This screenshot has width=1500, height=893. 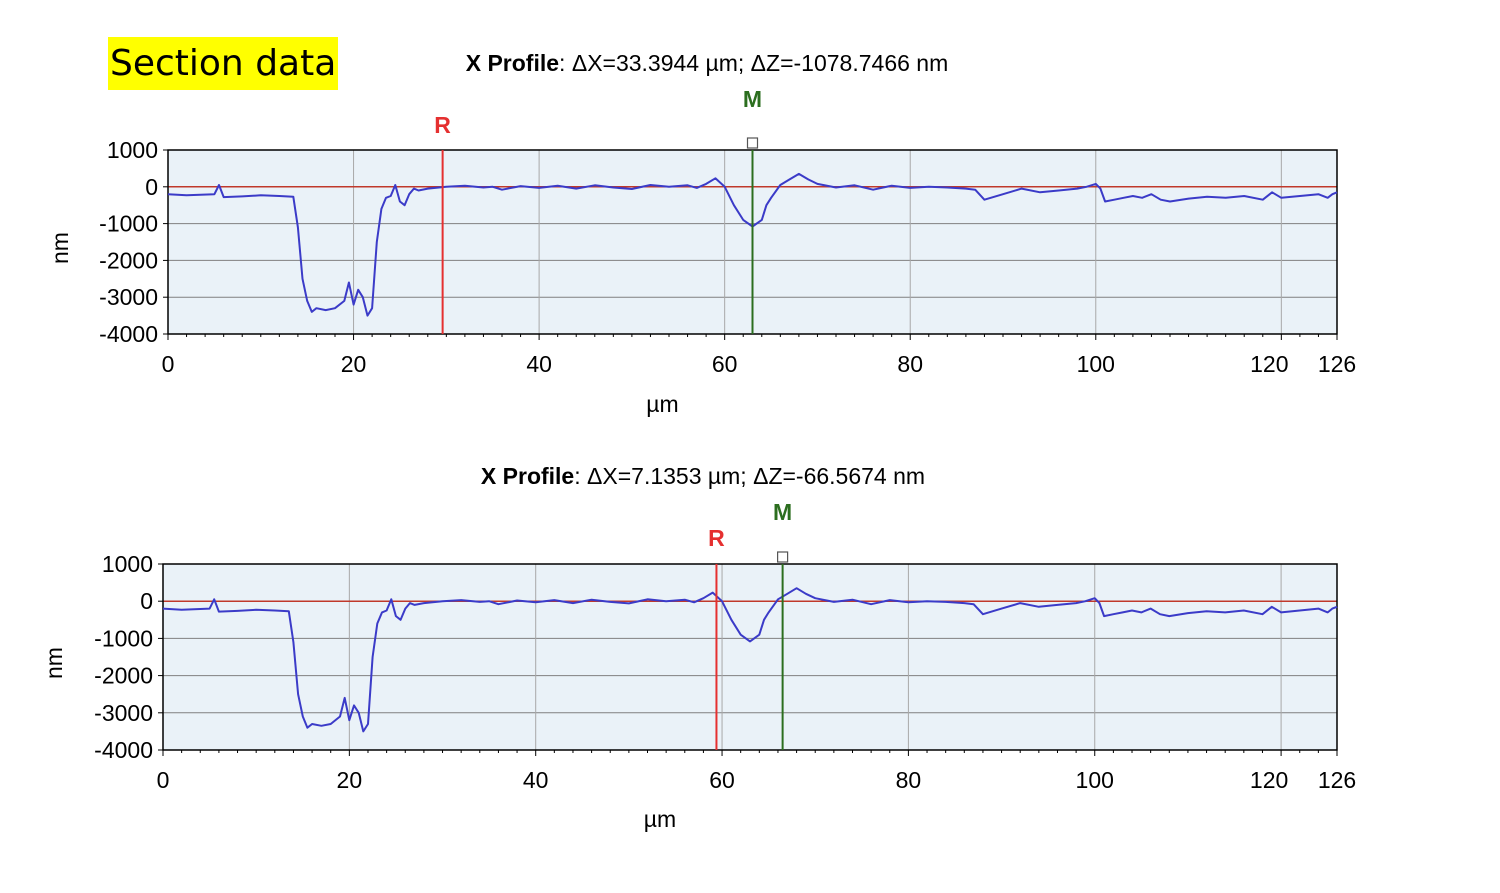 I want to click on chart-title: X Profile: ΔX=7.1353 µm; ΔZ=-66.5674 nm, so click(x=703, y=476).